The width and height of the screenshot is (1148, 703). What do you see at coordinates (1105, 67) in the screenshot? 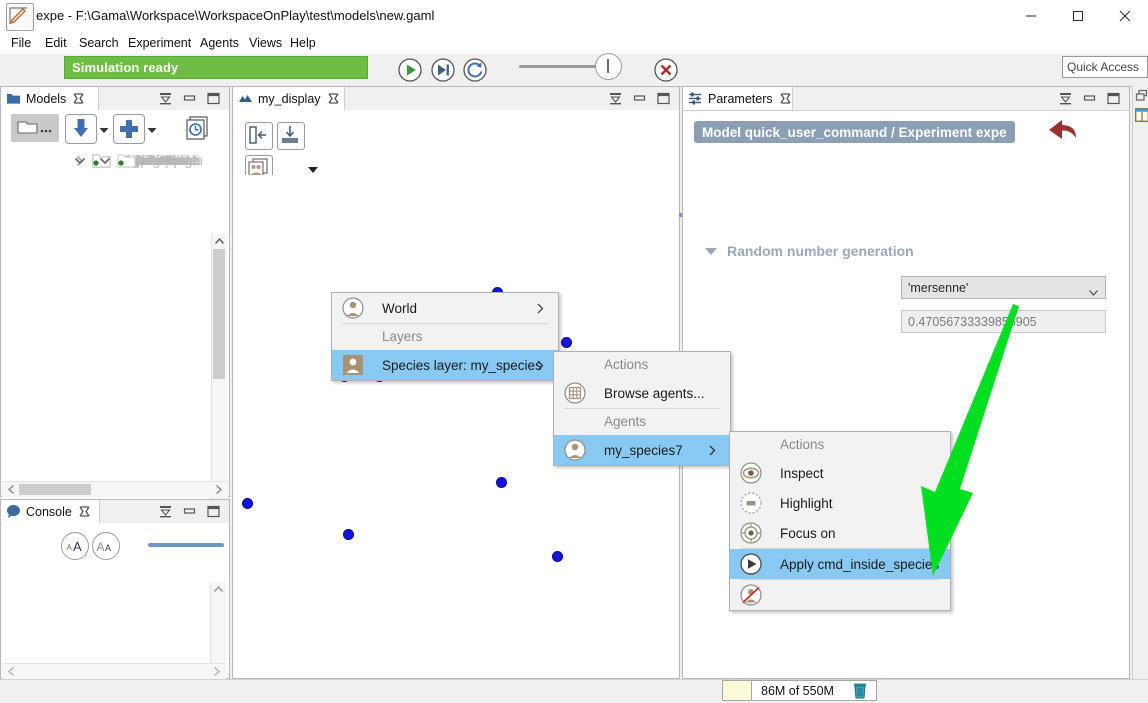
I see `quick-access-field: Quick Access` at bounding box center [1105, 67].